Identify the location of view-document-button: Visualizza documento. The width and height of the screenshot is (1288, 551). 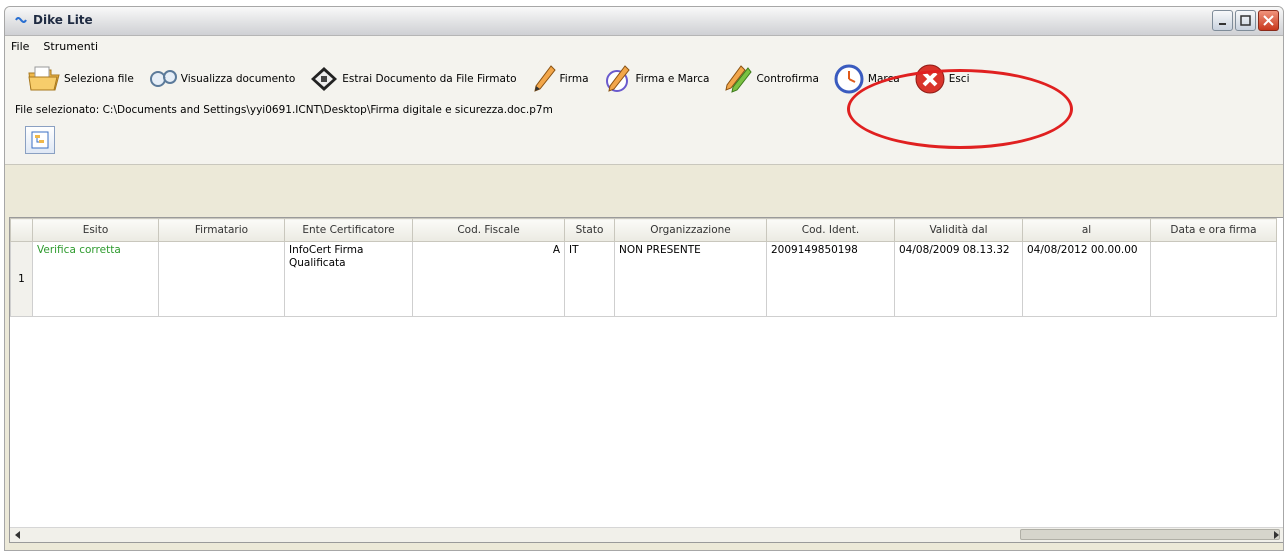
(221, 79).